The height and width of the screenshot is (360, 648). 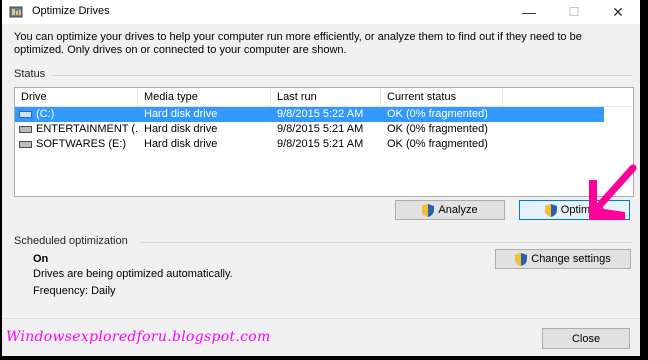 I want to click on status-section-label: Status, so click(x=30, y=74).